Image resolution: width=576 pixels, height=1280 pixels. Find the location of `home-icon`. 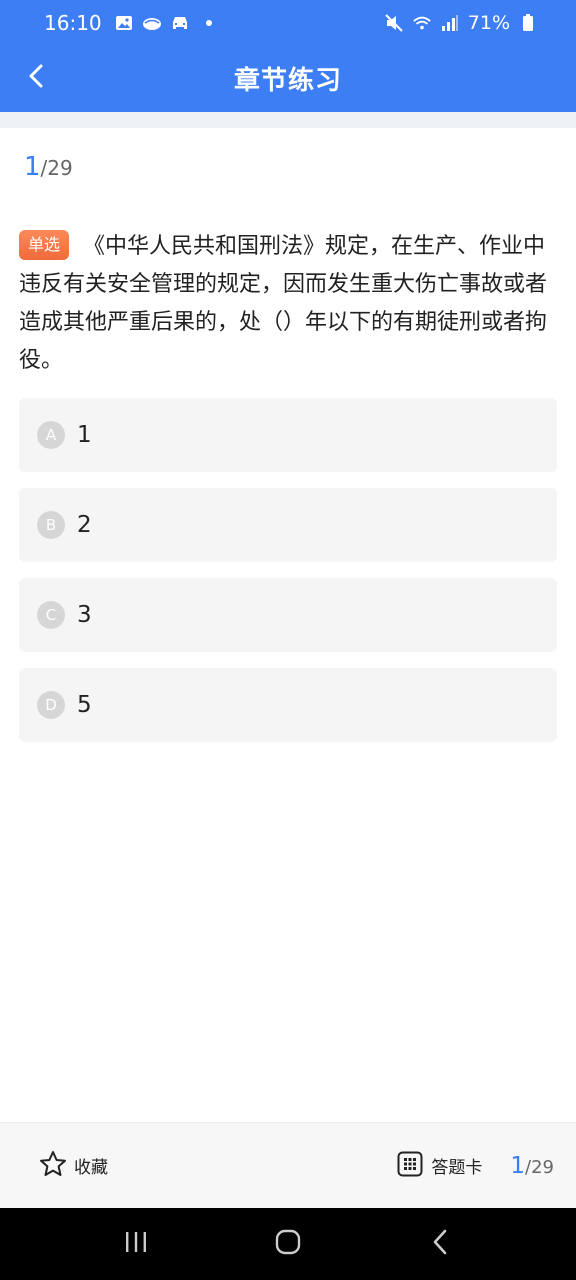

home-icon is located at coordinates (288, 1244).